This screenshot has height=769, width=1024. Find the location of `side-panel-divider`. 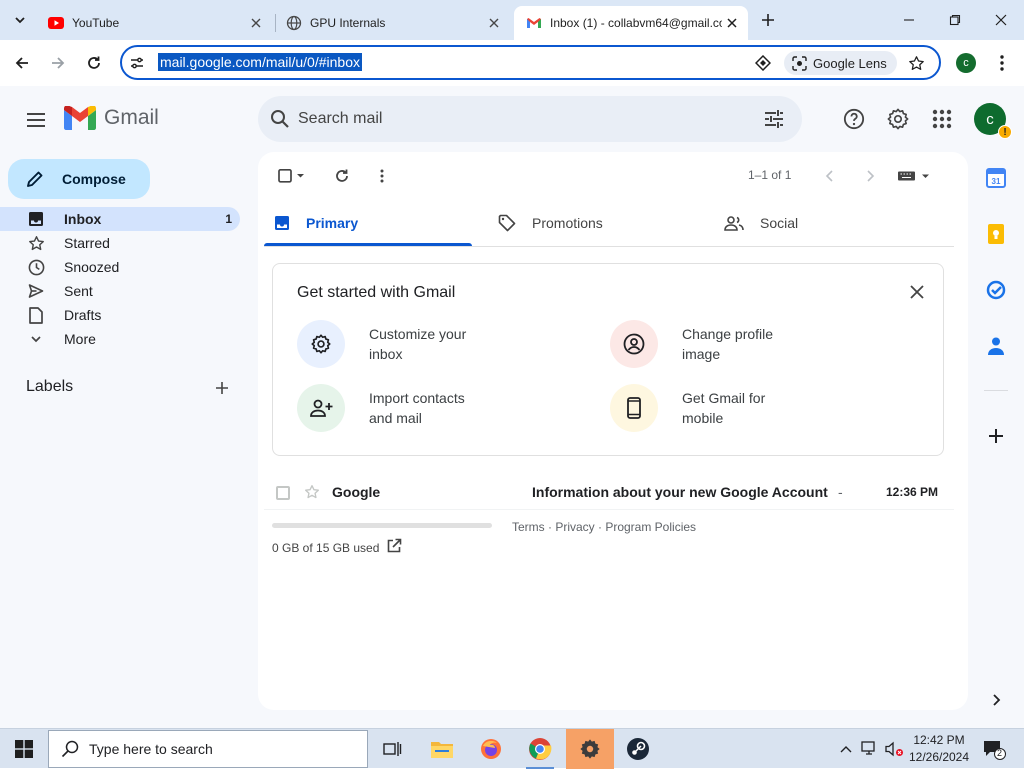

side-panel-divider is located at coordinates (996, 390).